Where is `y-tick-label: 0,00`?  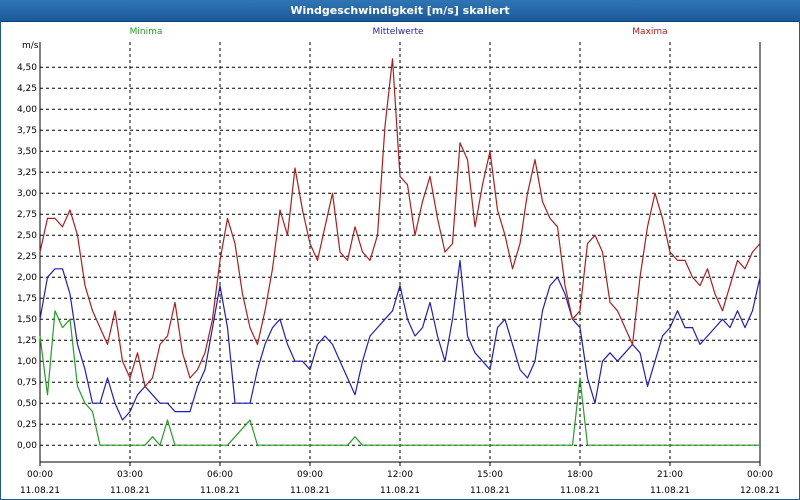 y-tick-label: 0,00 is located at coordinates (27, 446).